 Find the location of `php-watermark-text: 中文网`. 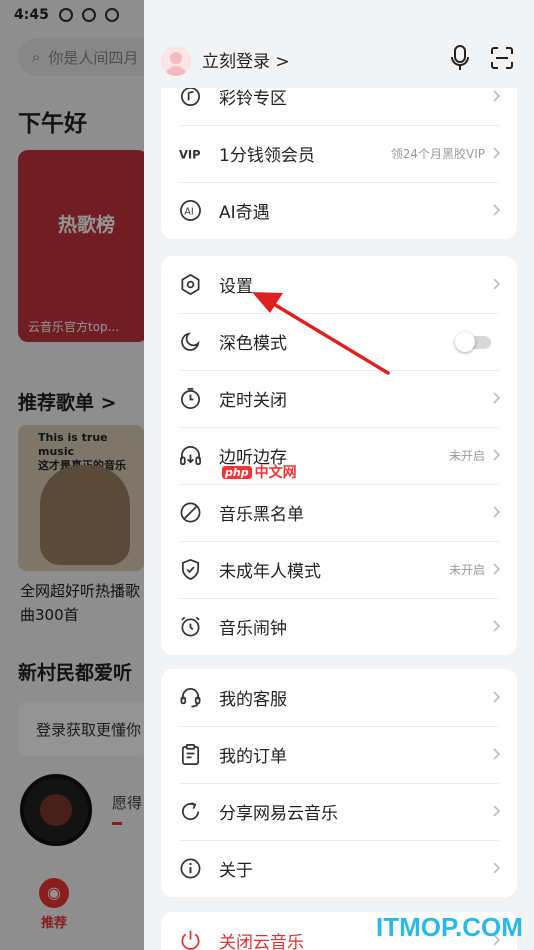

php-watermark-text: 中文网 is located at coordinates (275, 473).